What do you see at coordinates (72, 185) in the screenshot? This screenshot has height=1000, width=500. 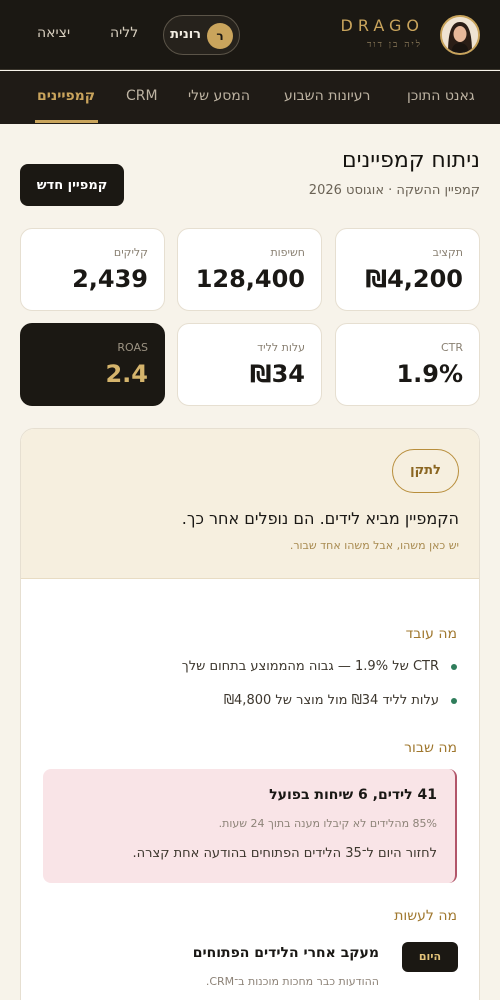 I see `new-campaign-button: קמפיין חדש` at bounding box center [72, 185].